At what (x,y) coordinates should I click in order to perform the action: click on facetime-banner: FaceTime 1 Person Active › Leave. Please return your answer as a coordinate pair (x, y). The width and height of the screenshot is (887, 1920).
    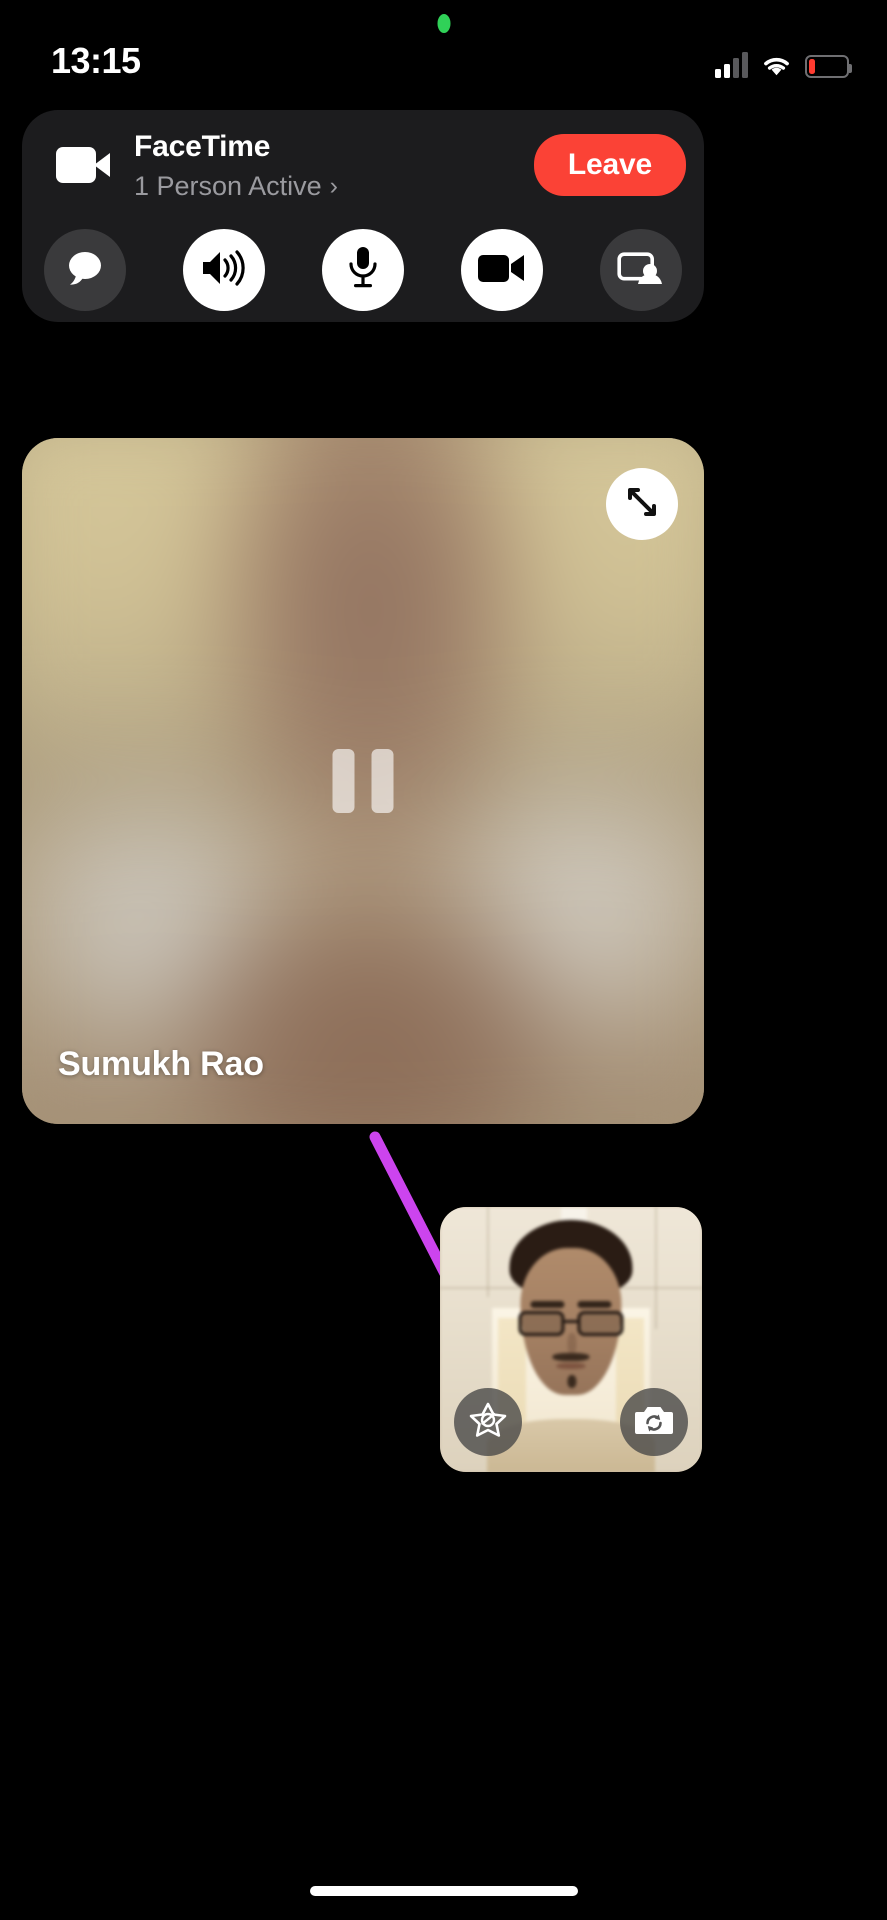
    Looking at the image, I should click on (363, 216).